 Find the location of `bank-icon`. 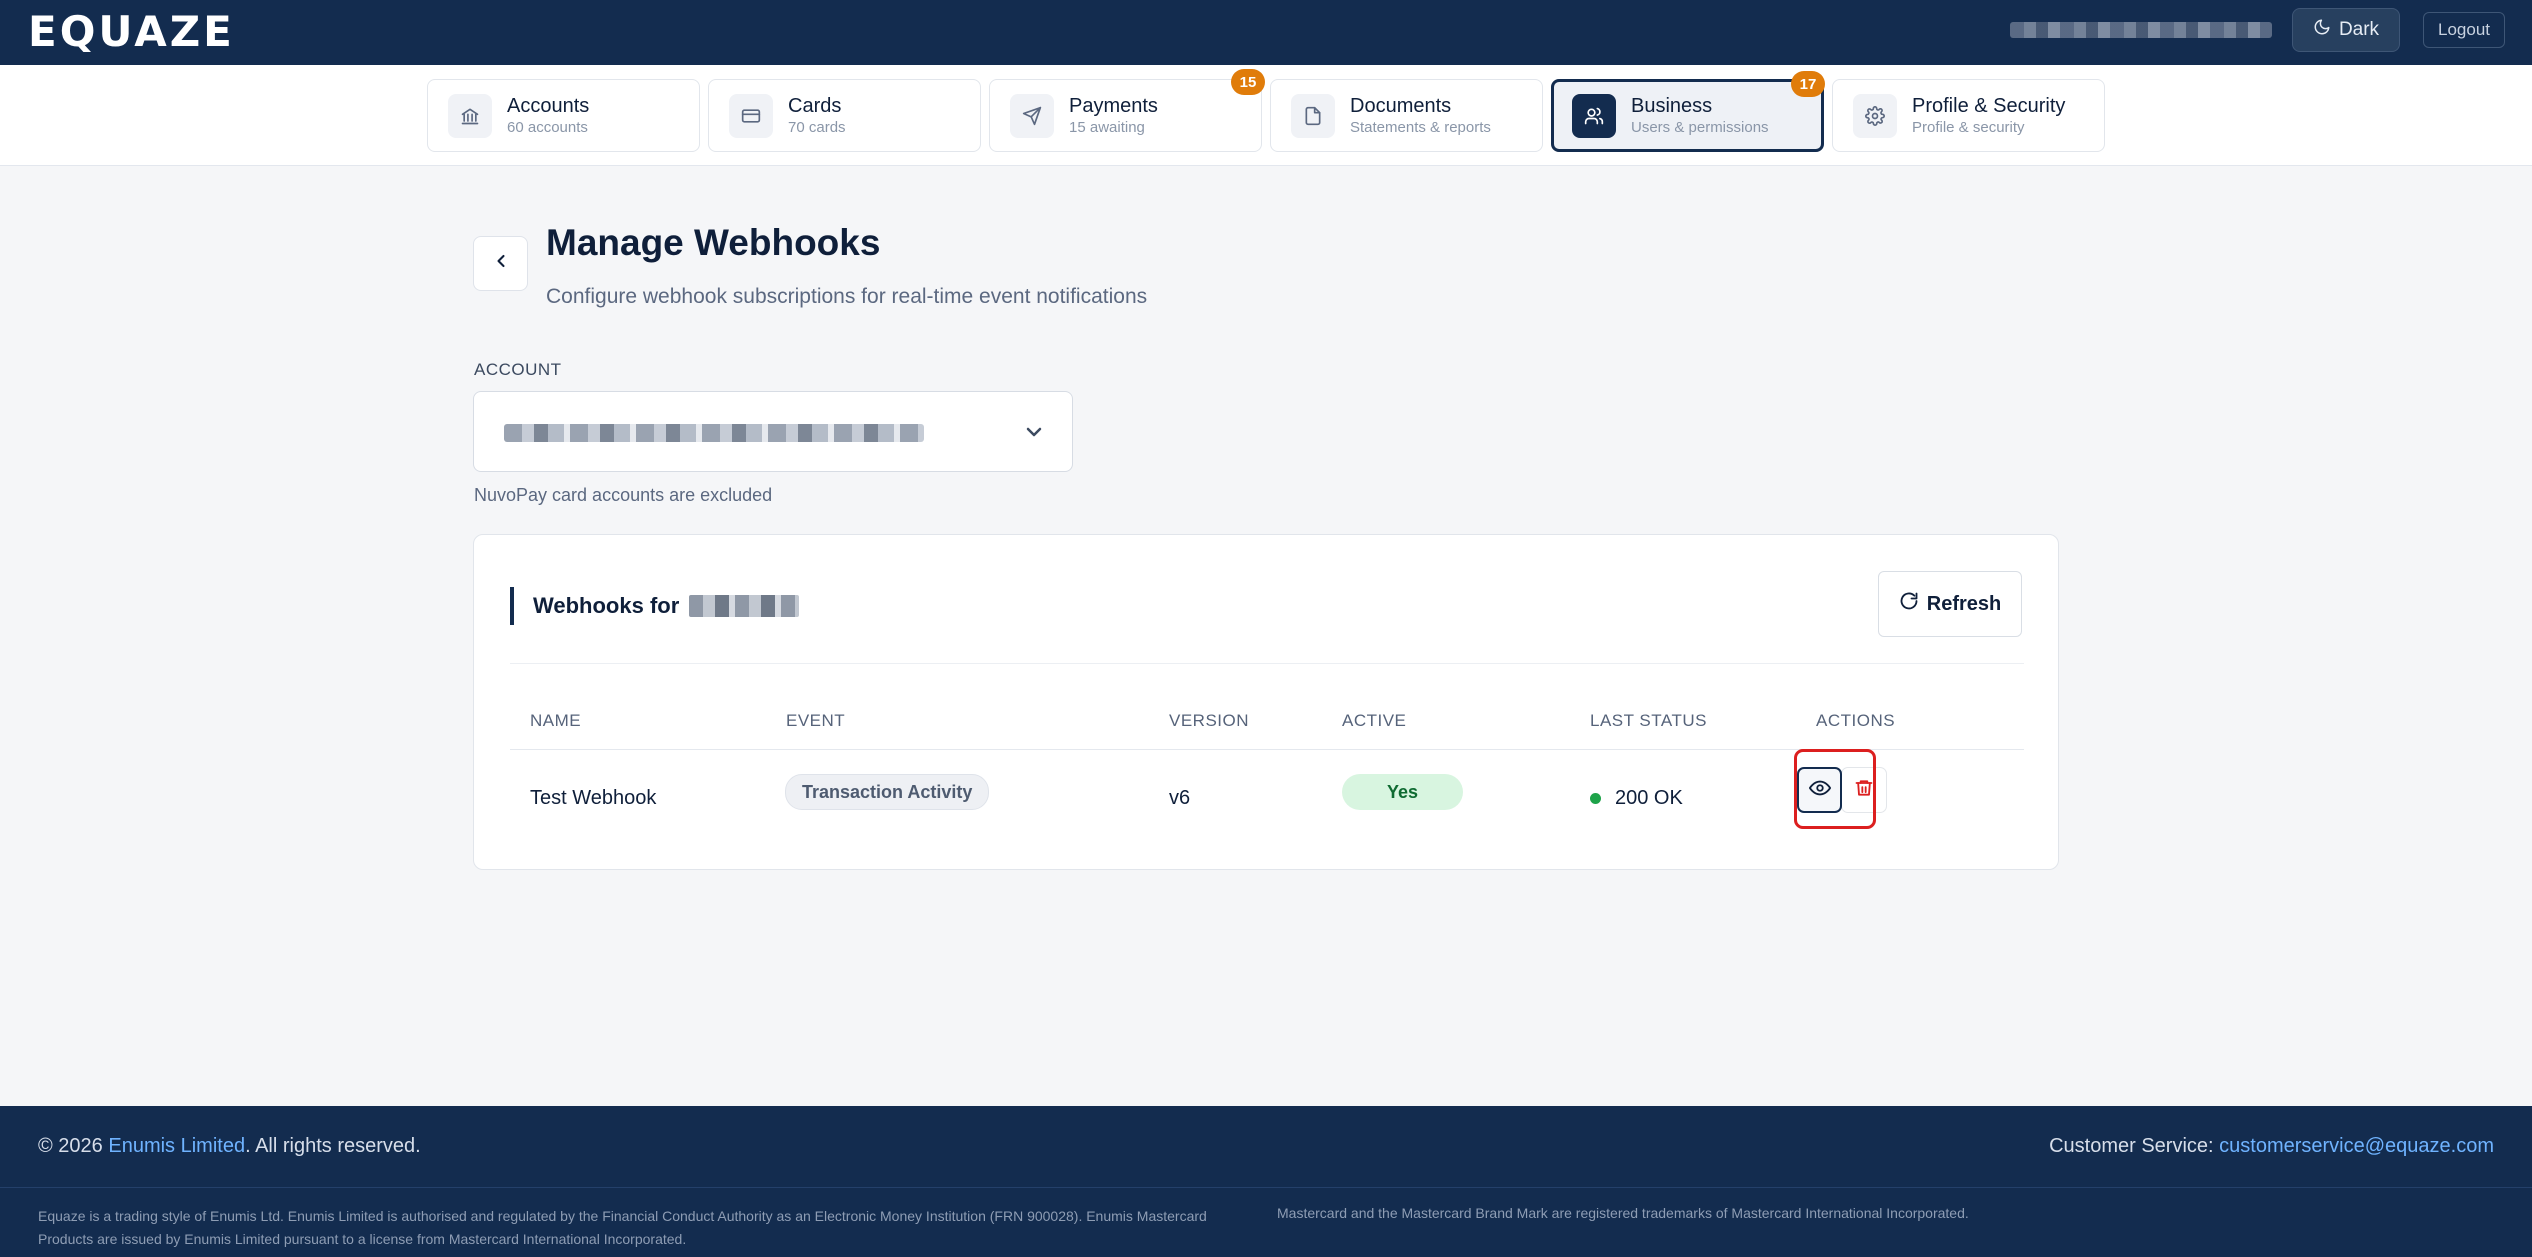

bank-icon is located at coordinates (470, 115).